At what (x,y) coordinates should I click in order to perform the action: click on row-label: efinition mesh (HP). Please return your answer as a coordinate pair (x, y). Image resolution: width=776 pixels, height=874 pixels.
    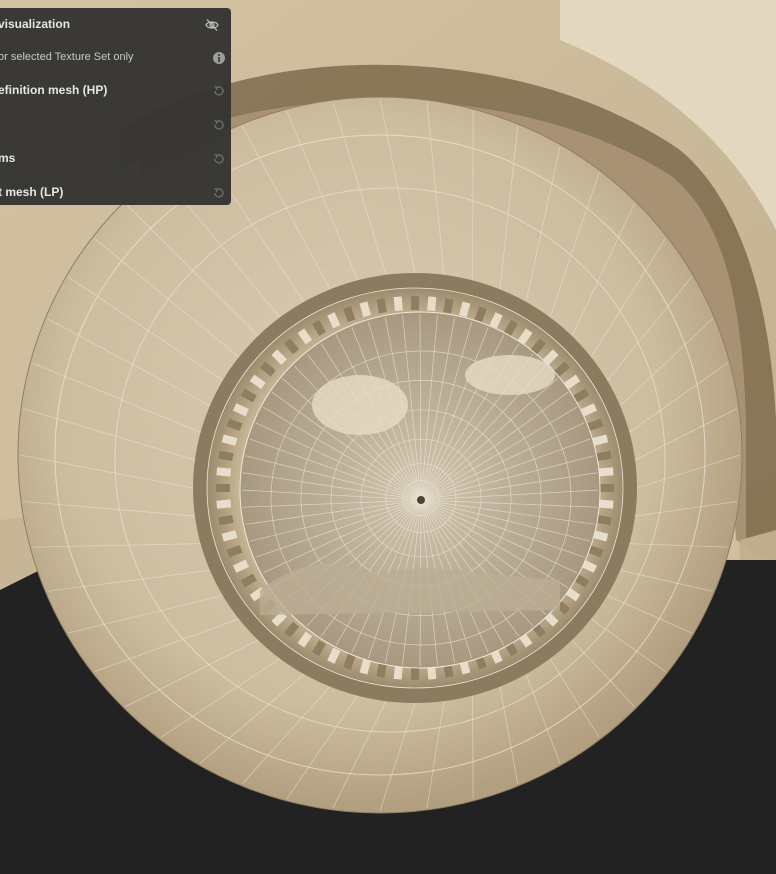
    Looking at the image, I should click on (54, 90).